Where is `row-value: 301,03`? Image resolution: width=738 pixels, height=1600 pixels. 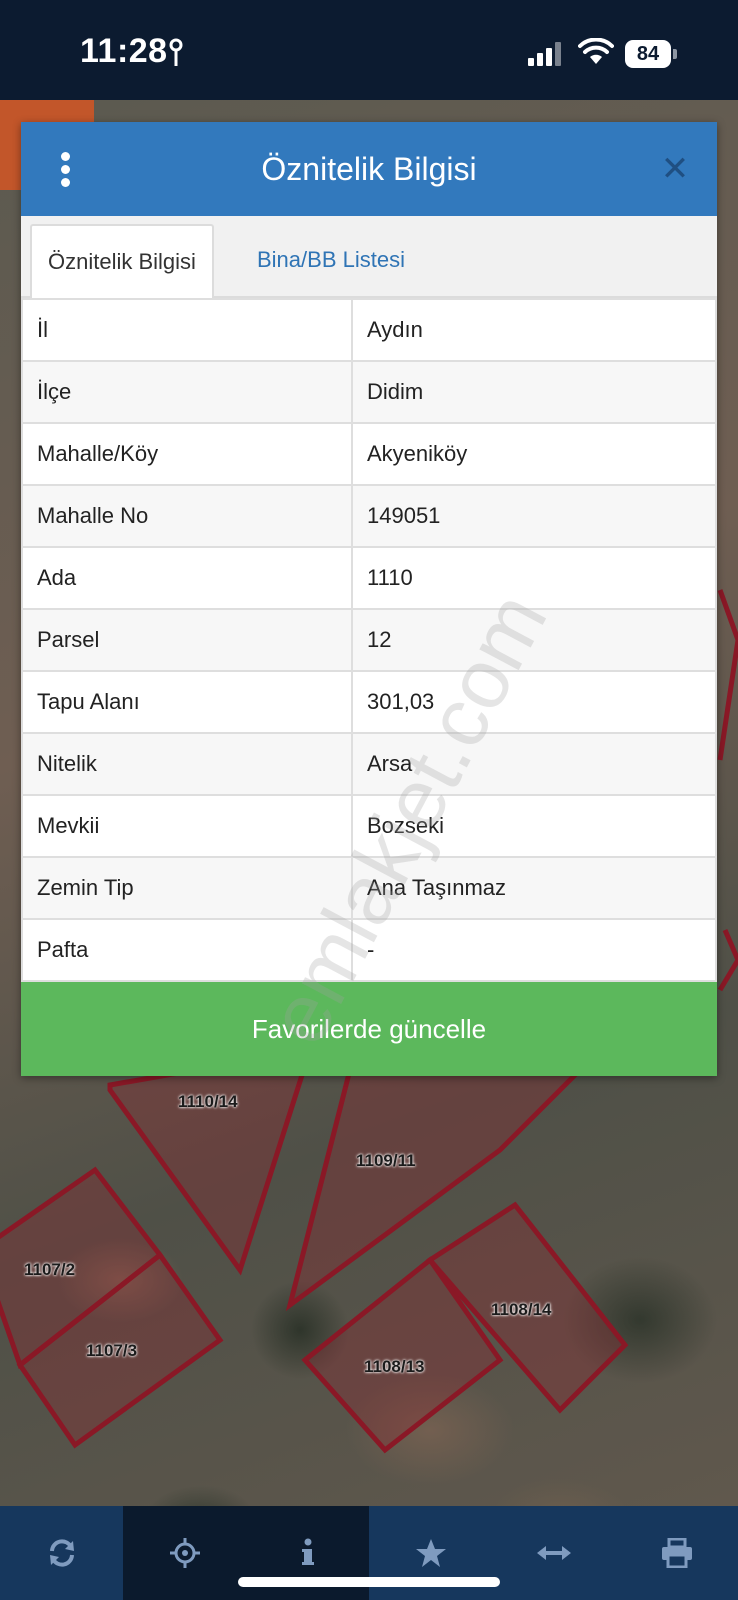
row-value: 301,03 is located at coordinates (534, 702).